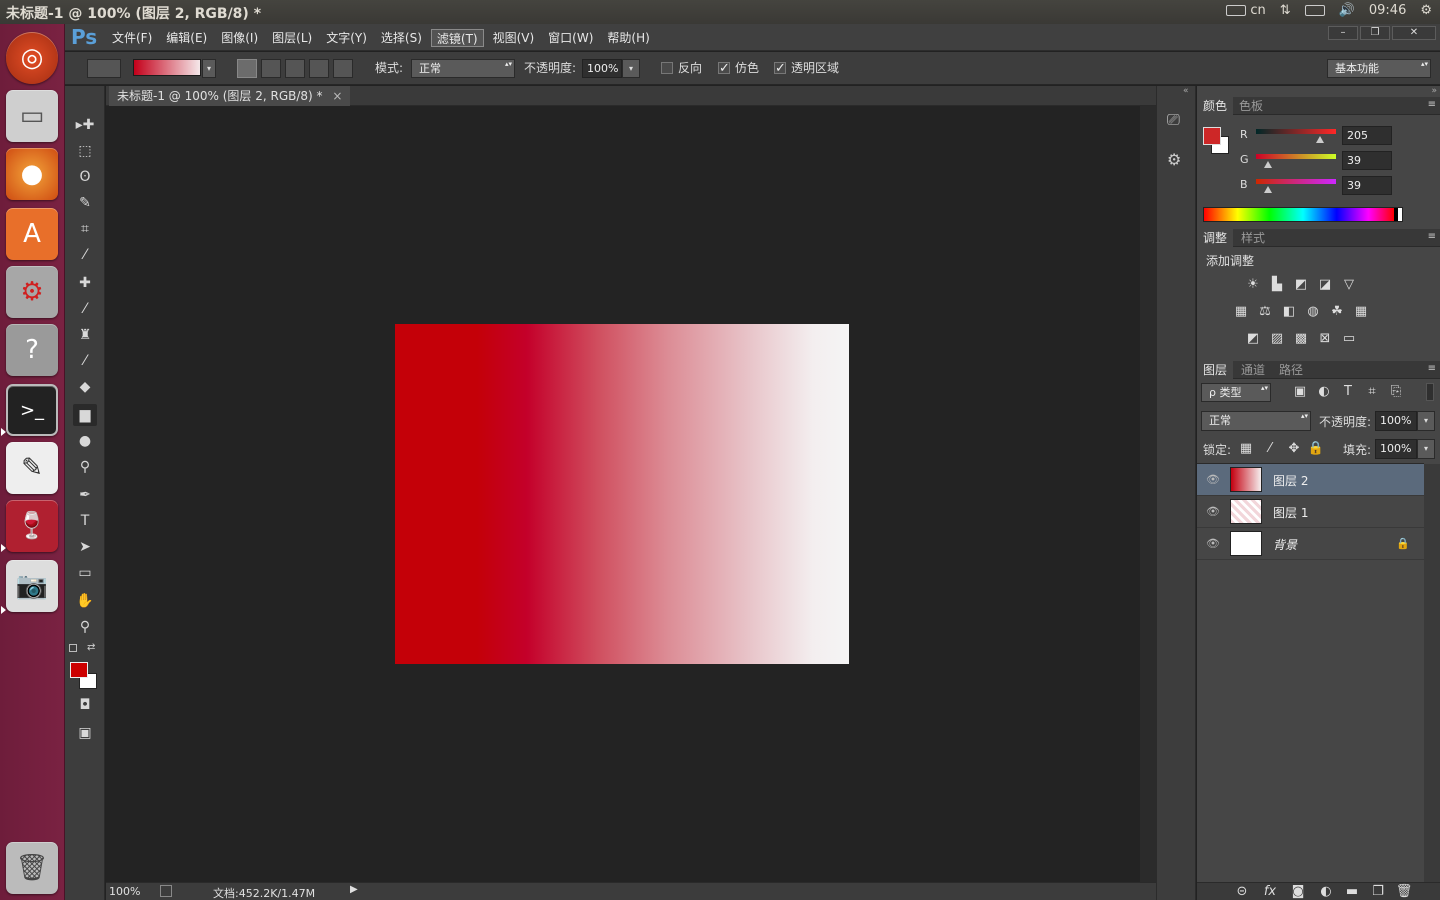 This screenshot has width=1440, height=900. I want to click on pen-tool-icon: ✒, so click(85, 495).